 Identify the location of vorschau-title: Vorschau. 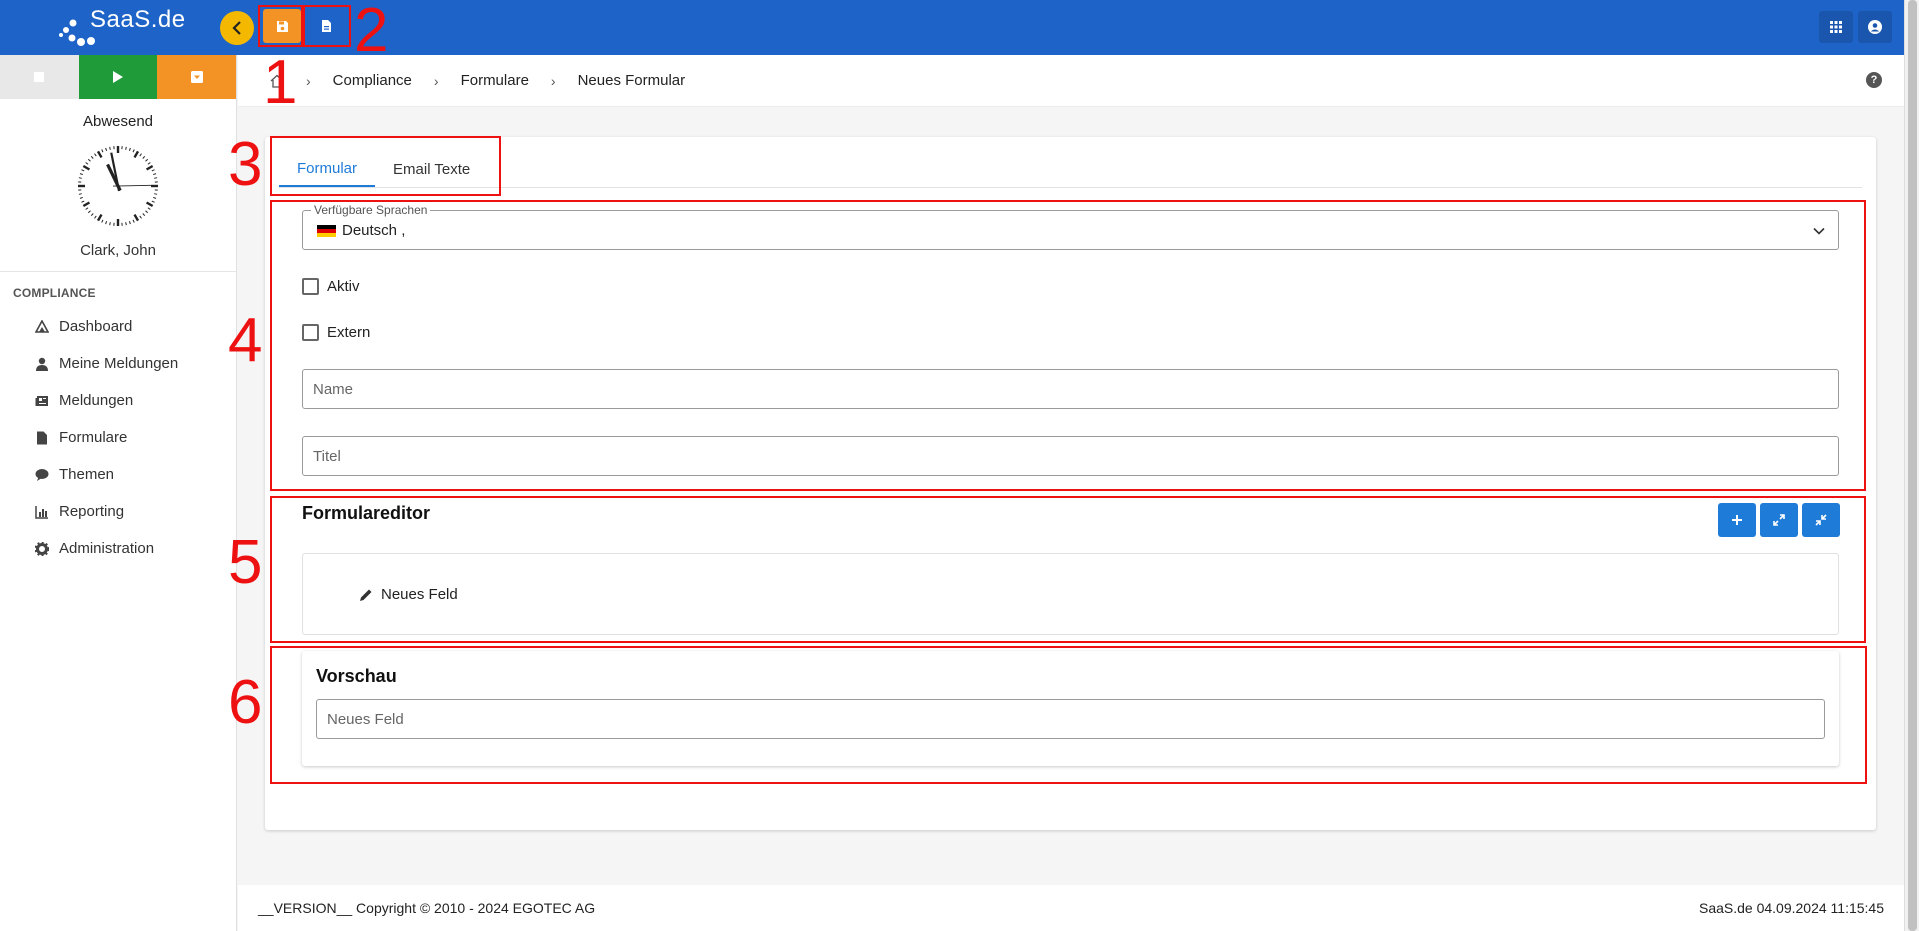
(356, 676).